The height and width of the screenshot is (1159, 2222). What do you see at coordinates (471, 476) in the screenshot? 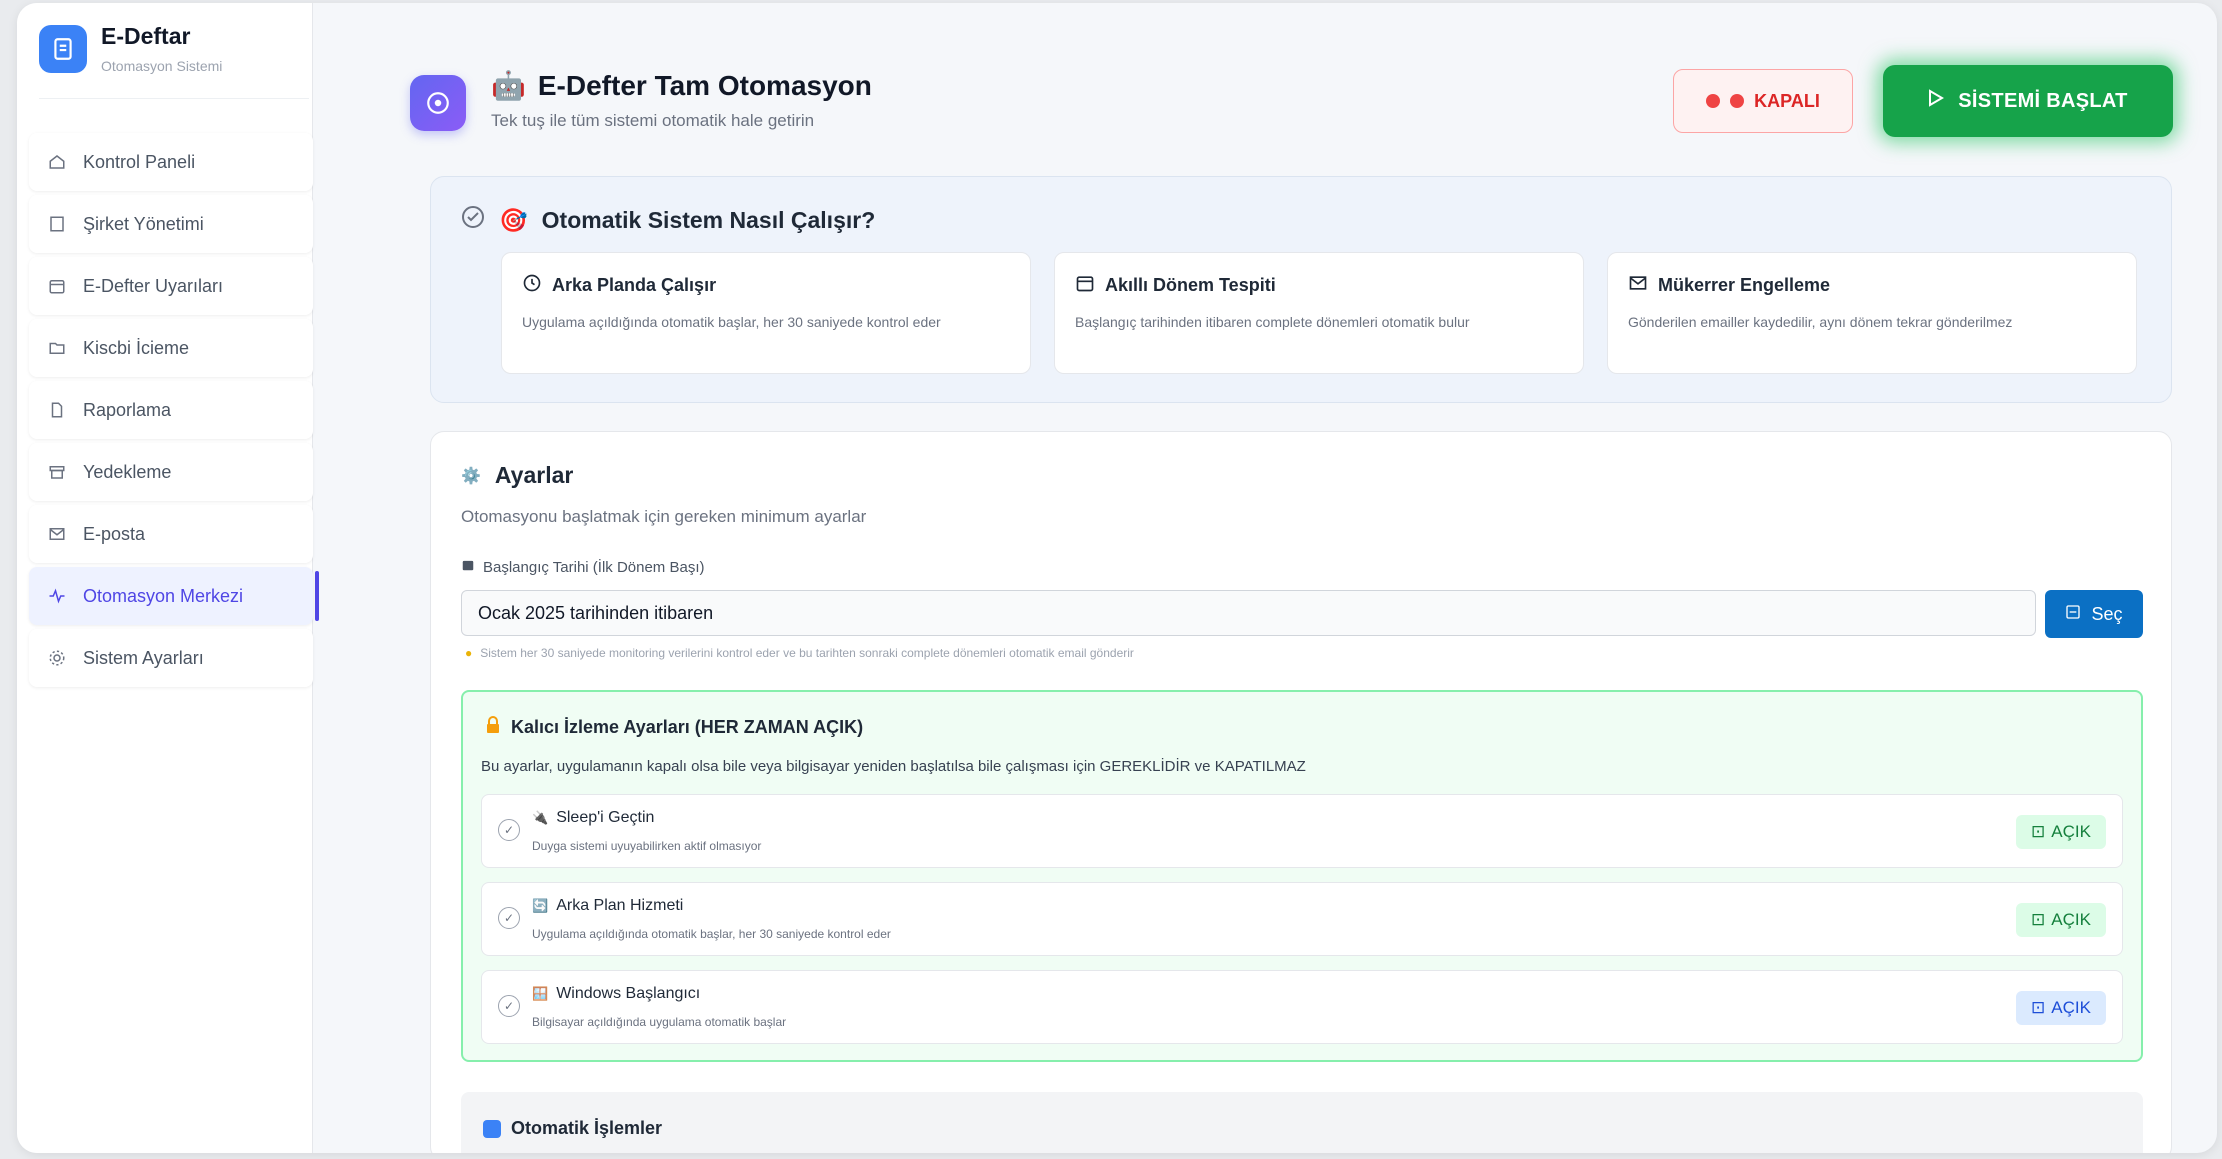
I see `gear-icon: ⚙️` at bounding box center [471, 476].